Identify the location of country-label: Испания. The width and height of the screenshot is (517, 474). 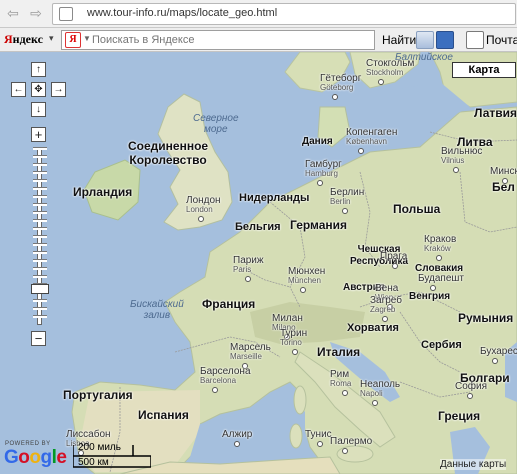
(163, 415).